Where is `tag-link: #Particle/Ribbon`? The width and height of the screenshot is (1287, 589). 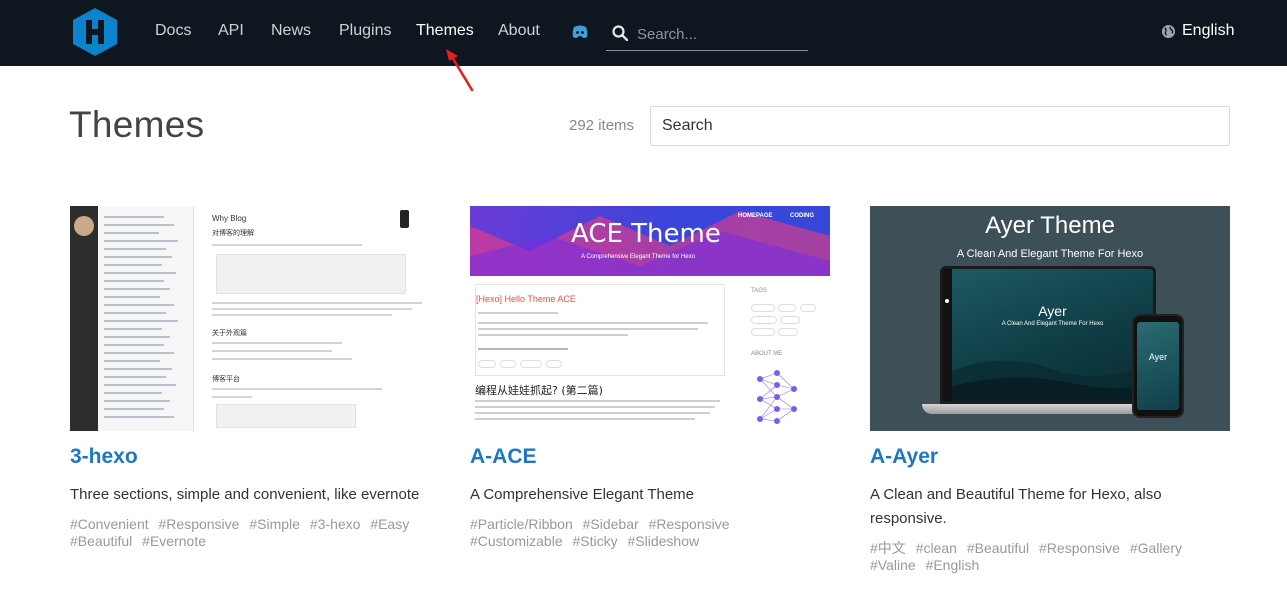
tag-link: #Particle/Ribbon is located at coordinates (521, 524).